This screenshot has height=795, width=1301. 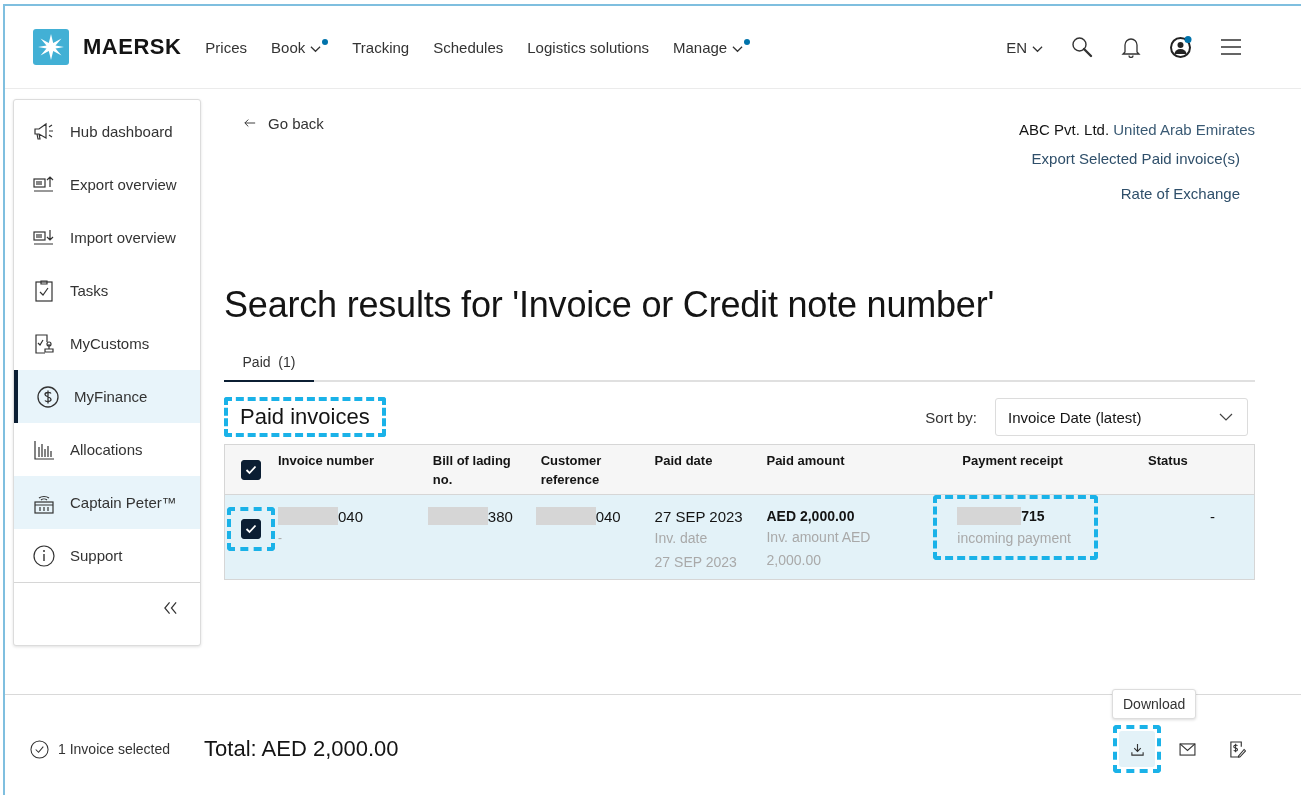 What do you see at coordinates (951, 417) in the screenshot?
I see `sort-label: Sort by:` at bounding box center [951, 417].